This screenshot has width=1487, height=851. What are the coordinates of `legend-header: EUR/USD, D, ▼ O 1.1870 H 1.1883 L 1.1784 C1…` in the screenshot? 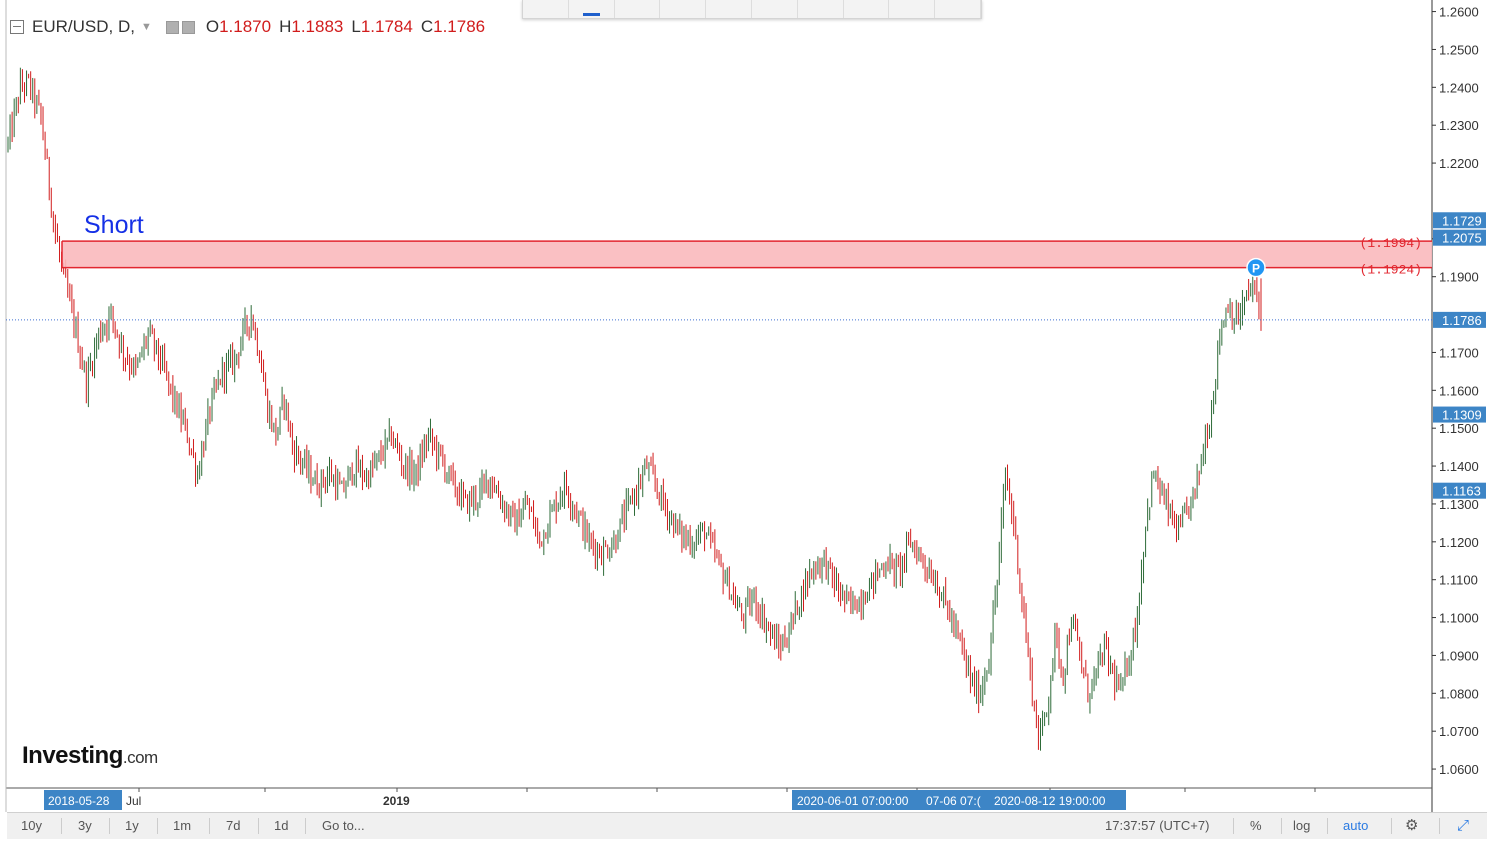 It's located at (247, 27).